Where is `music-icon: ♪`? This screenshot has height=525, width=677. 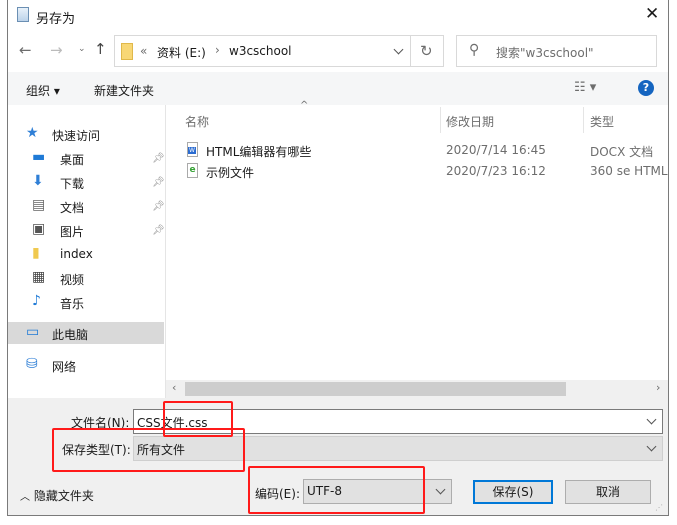 music-icon: ♪ is located at coordinates (36, 301).